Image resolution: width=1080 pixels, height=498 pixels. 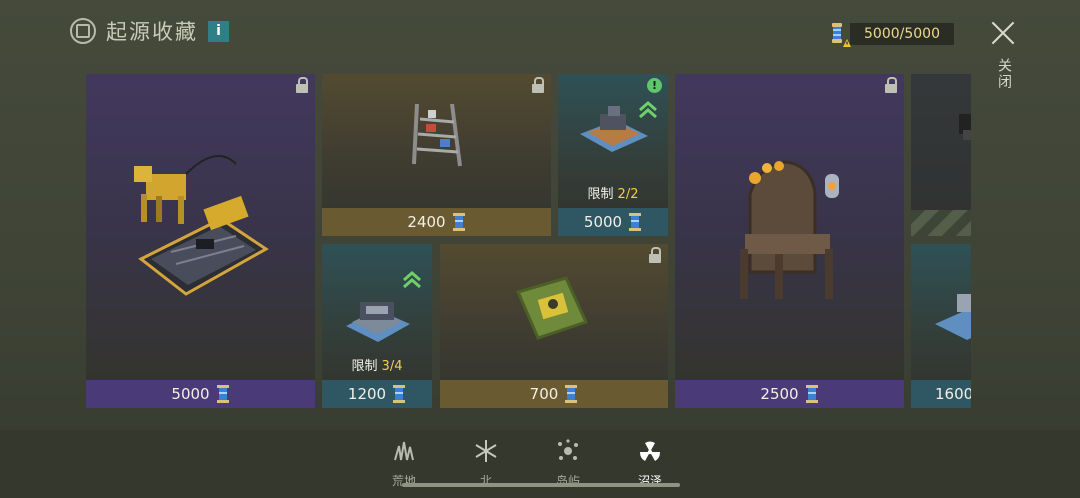 I want to click on item-card-tank-blueprint: 限制 3/4 1200, so click(x=377, y=326).